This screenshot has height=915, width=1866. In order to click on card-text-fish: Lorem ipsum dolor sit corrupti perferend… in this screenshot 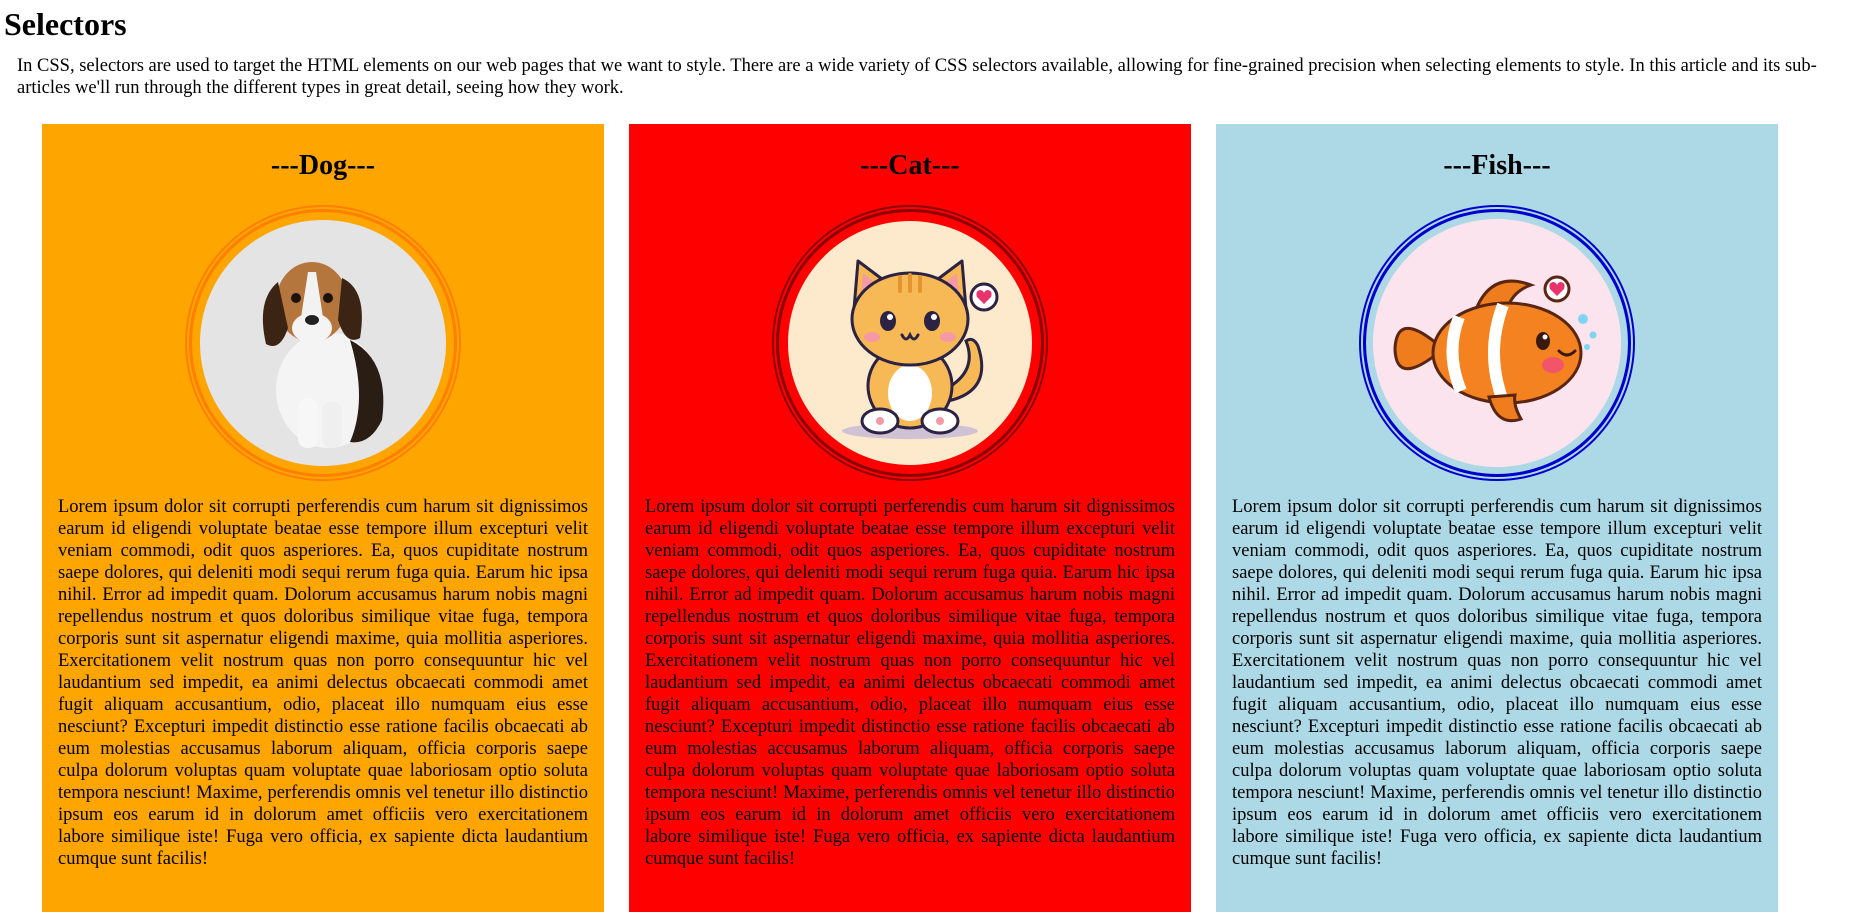, I will do `click(1497, 683)`.